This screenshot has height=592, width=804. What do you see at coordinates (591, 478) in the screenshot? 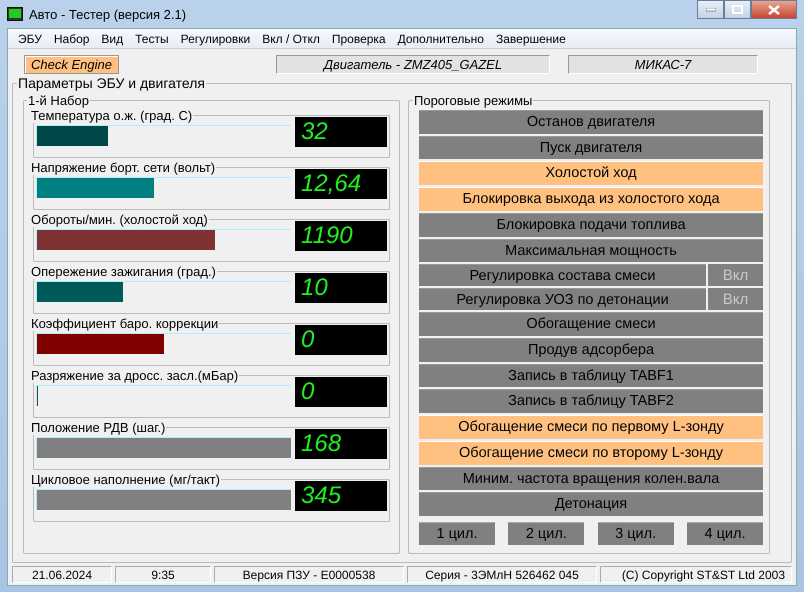
I see `mode-indicator: Миним. частота вращения колен.вала` at bounding box center [591, 478].